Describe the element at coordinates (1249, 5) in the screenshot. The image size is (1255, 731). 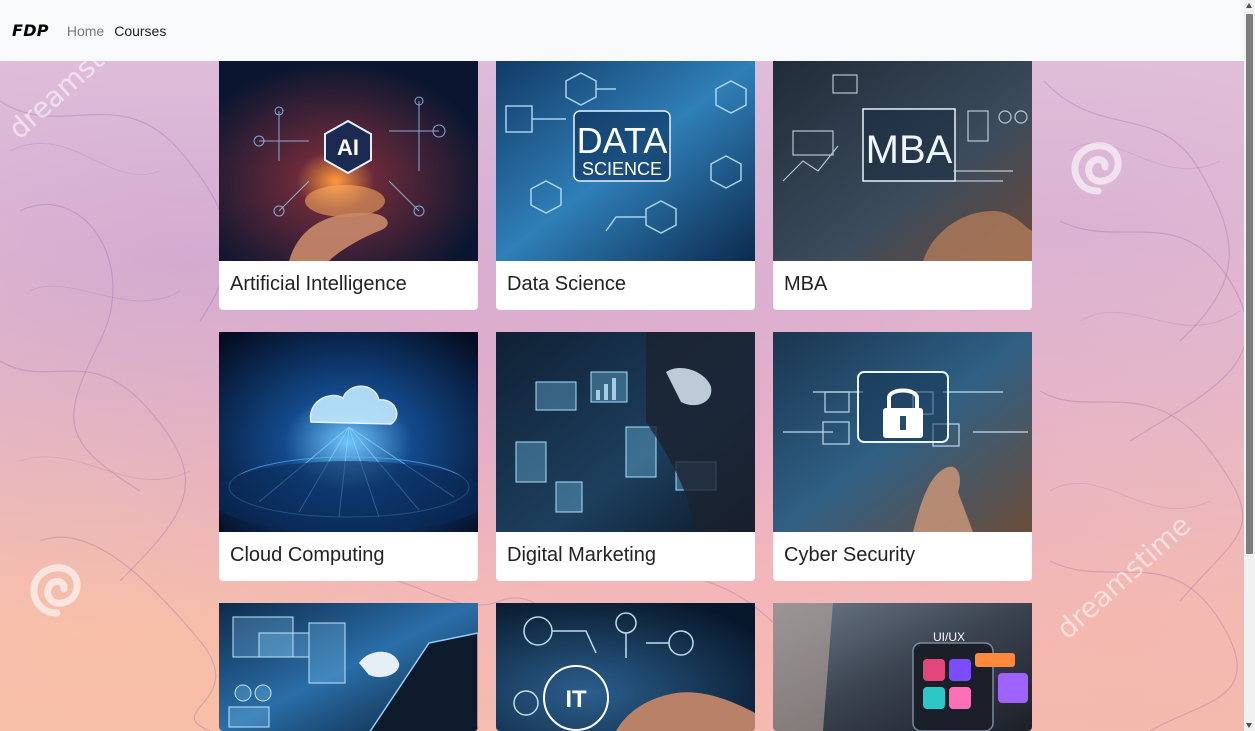
I see `scroll-up-arrow-icon` at that location.